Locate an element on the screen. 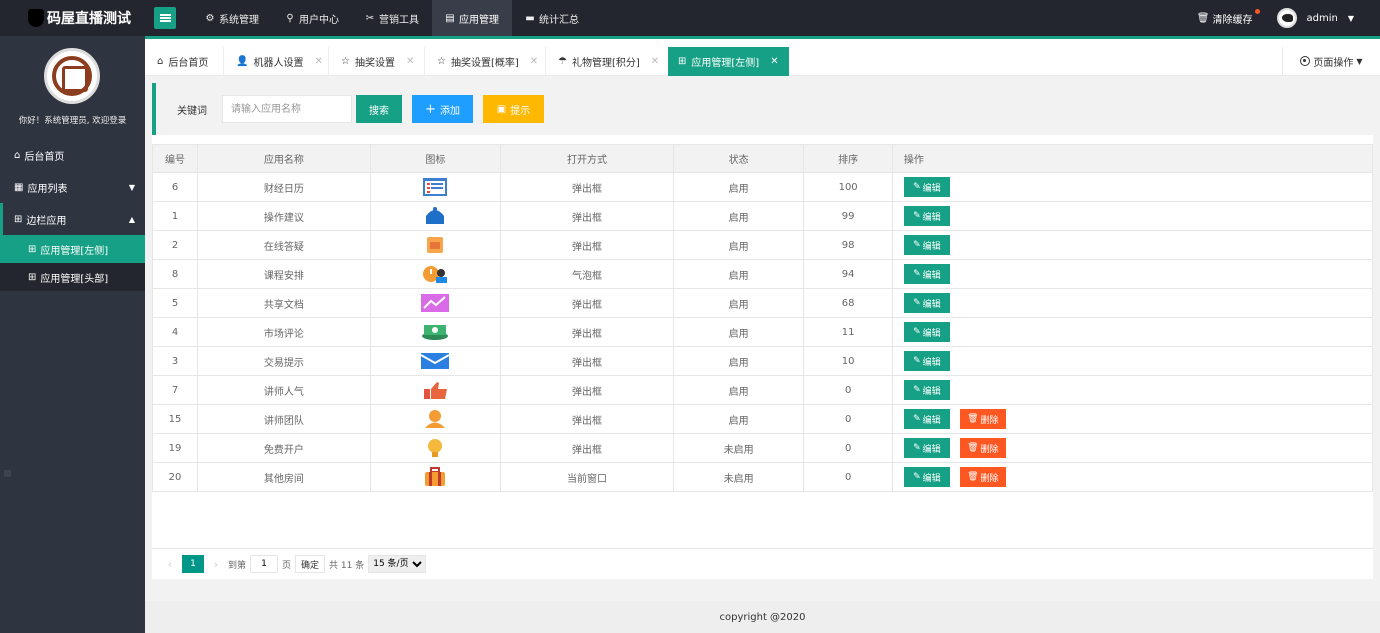 The image size is (1380, 633). page-operations-button: 页面操作 ▼ is located at coordinates (1331, 61).